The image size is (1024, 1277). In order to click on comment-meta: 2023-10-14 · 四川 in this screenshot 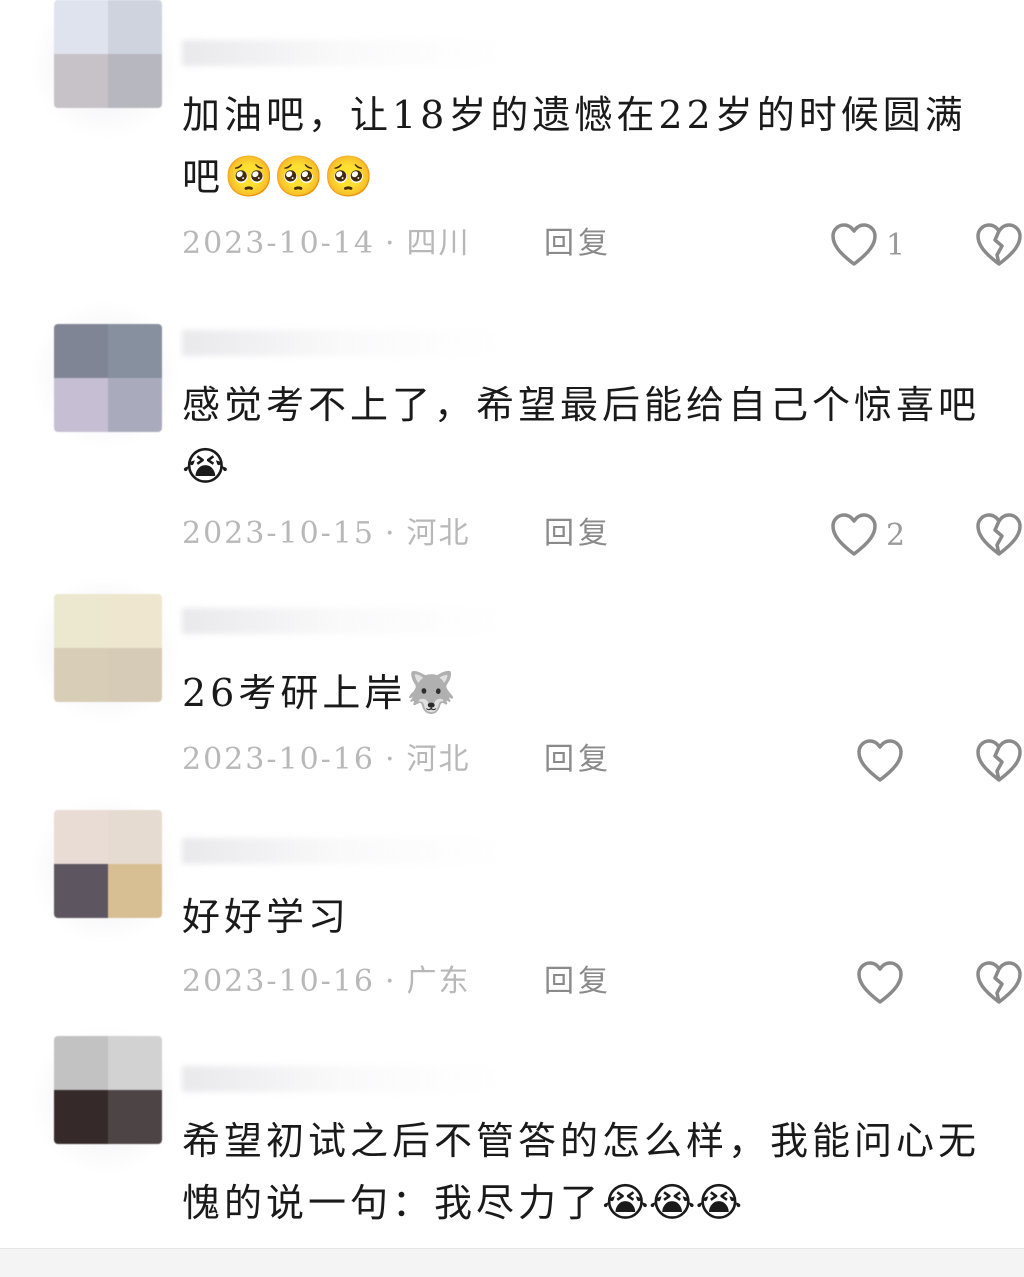, I will do `click(326, 244)`.